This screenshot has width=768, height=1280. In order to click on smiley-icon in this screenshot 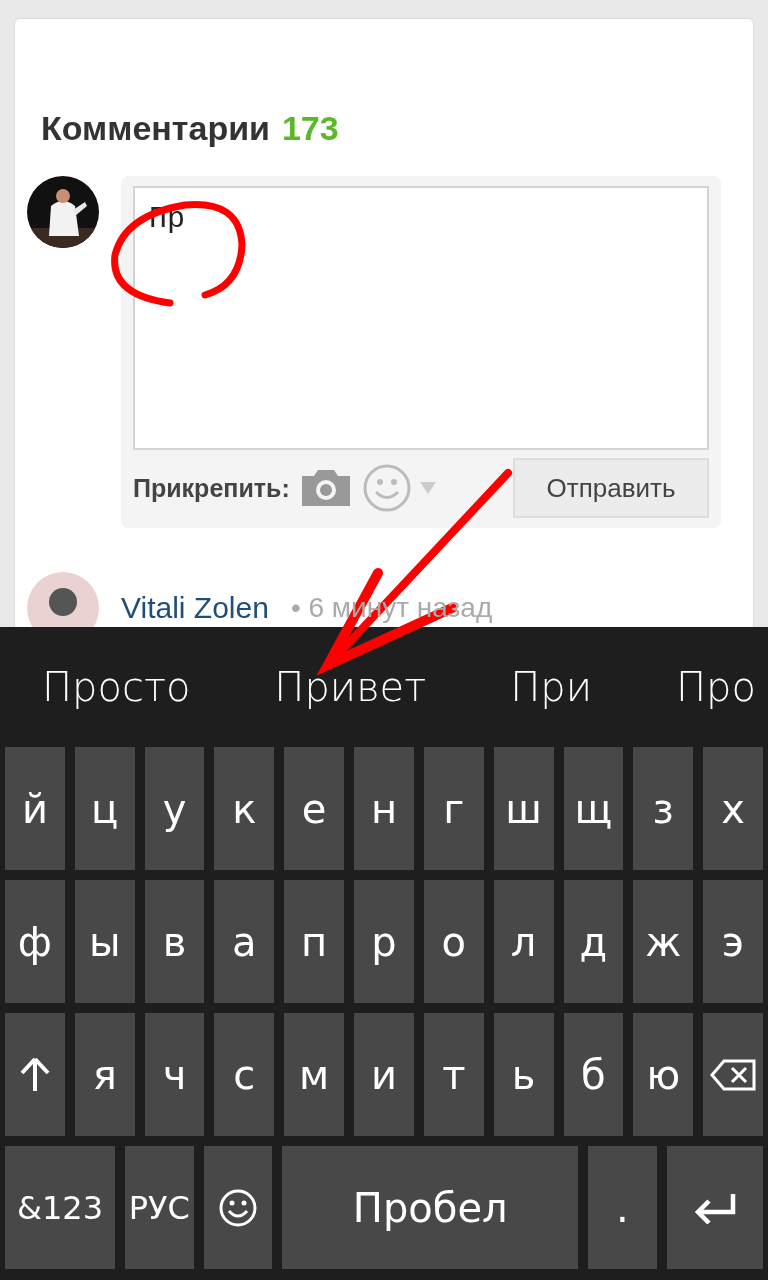, I will do `click(238, 1207)`.